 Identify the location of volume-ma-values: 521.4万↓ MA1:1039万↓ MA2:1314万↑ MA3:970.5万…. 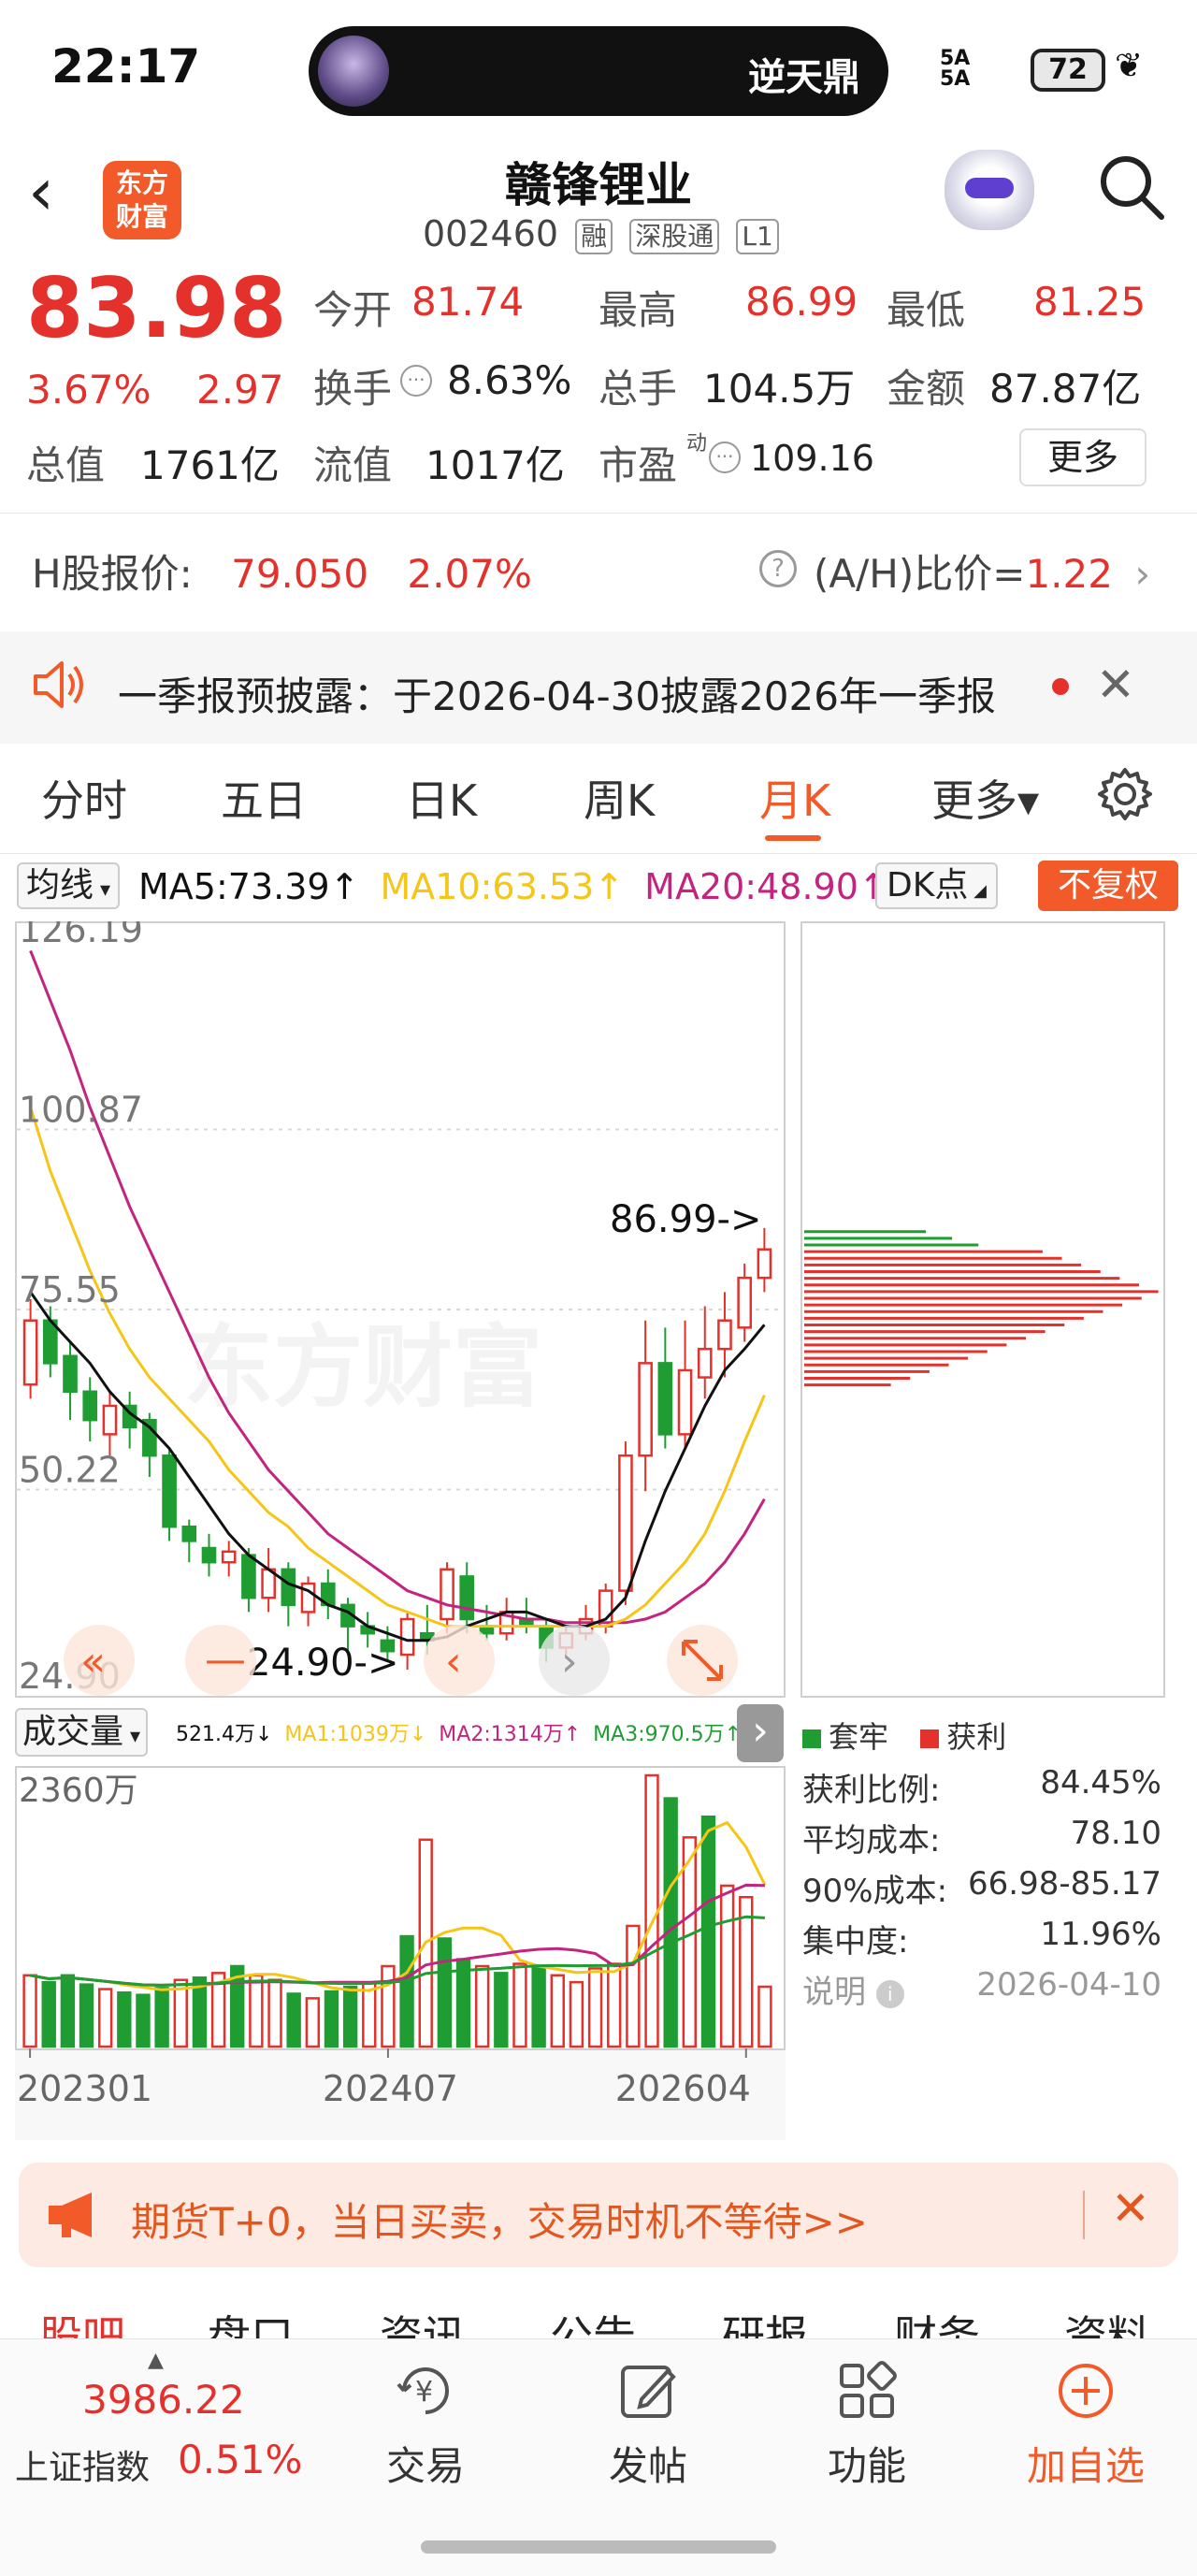
(459, 1732).